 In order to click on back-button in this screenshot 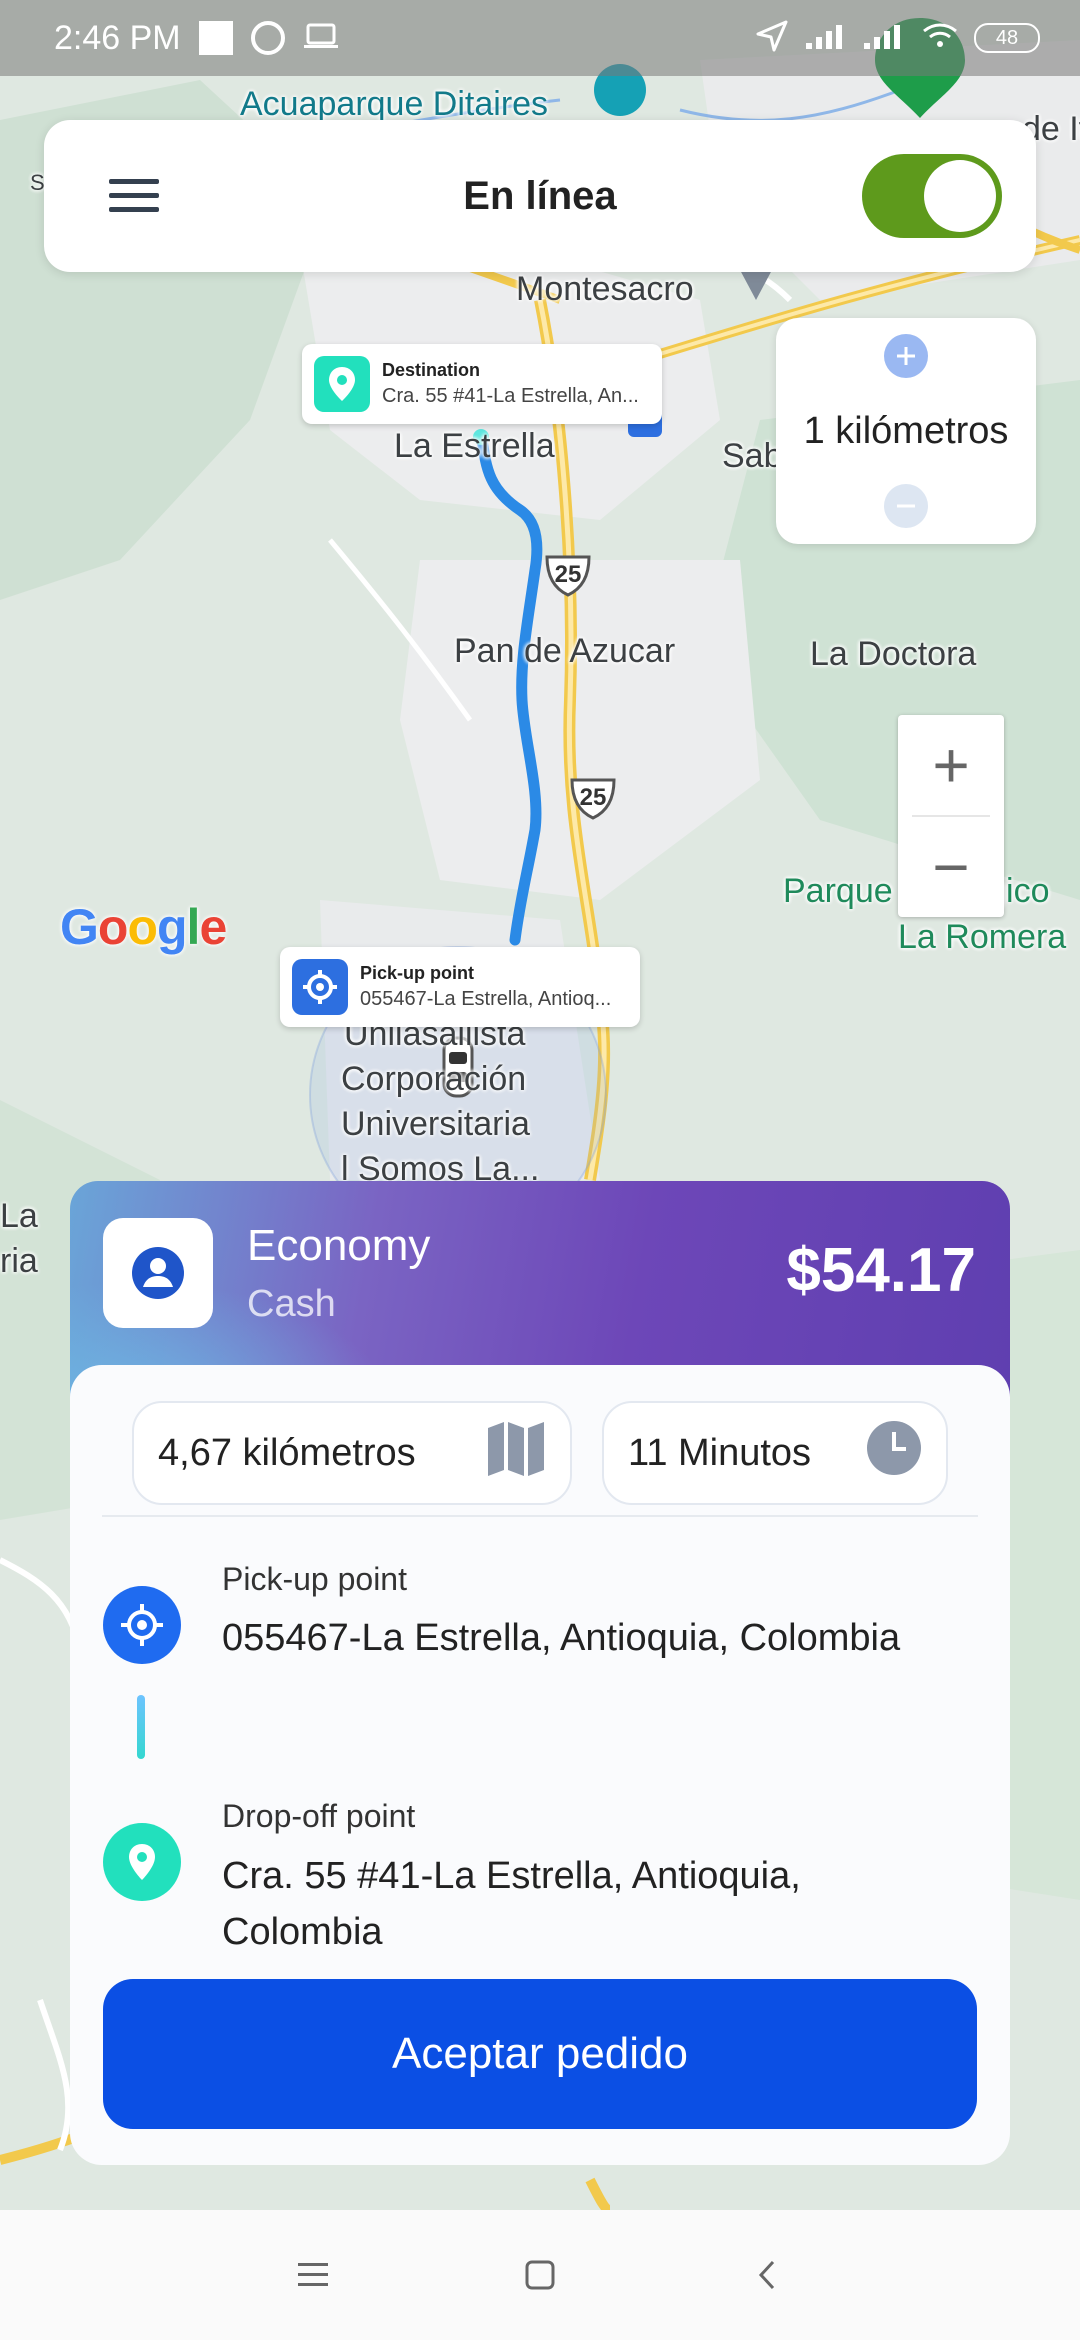, I will do `click(767, 2275)`.